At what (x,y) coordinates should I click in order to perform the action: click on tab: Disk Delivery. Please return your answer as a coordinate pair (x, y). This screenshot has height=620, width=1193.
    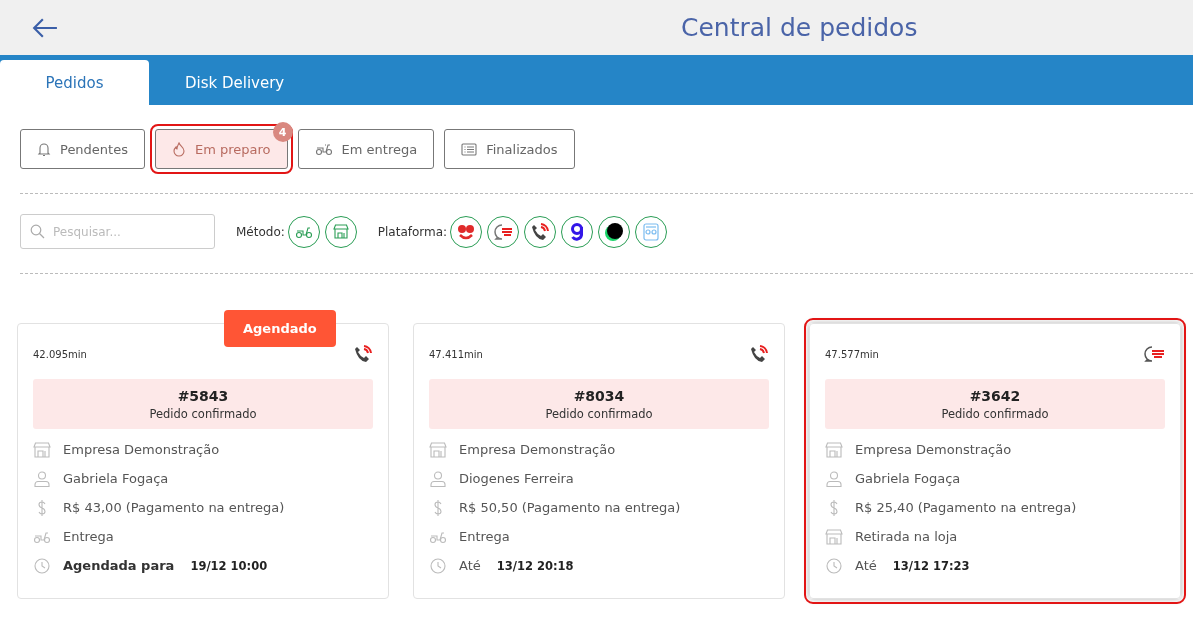
    Looking at the image, I should click on (235, 82).